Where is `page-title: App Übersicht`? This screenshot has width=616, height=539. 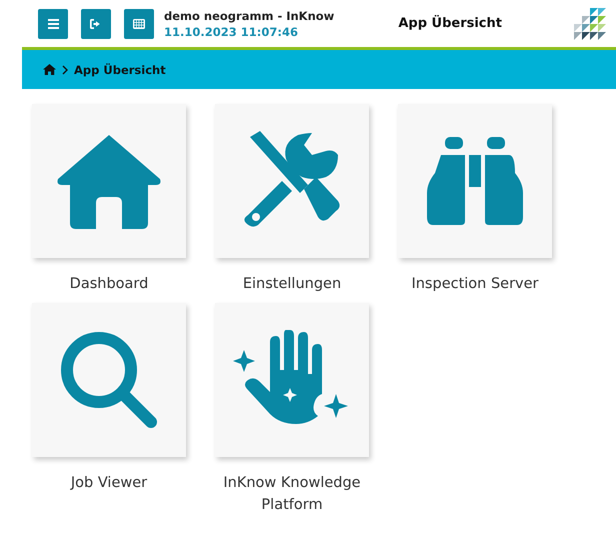
page-title: App Übersicht is located at coordinates (450, 23).